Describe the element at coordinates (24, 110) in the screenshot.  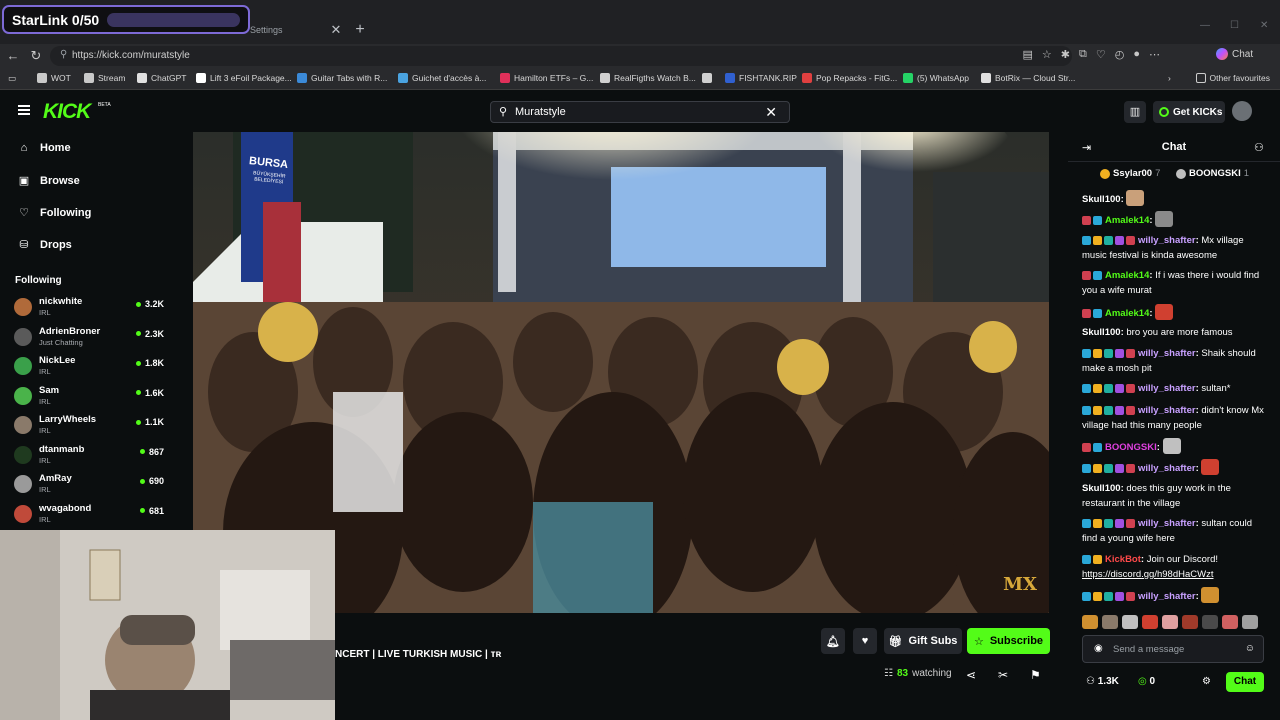
I see `menu-icon` at that location.